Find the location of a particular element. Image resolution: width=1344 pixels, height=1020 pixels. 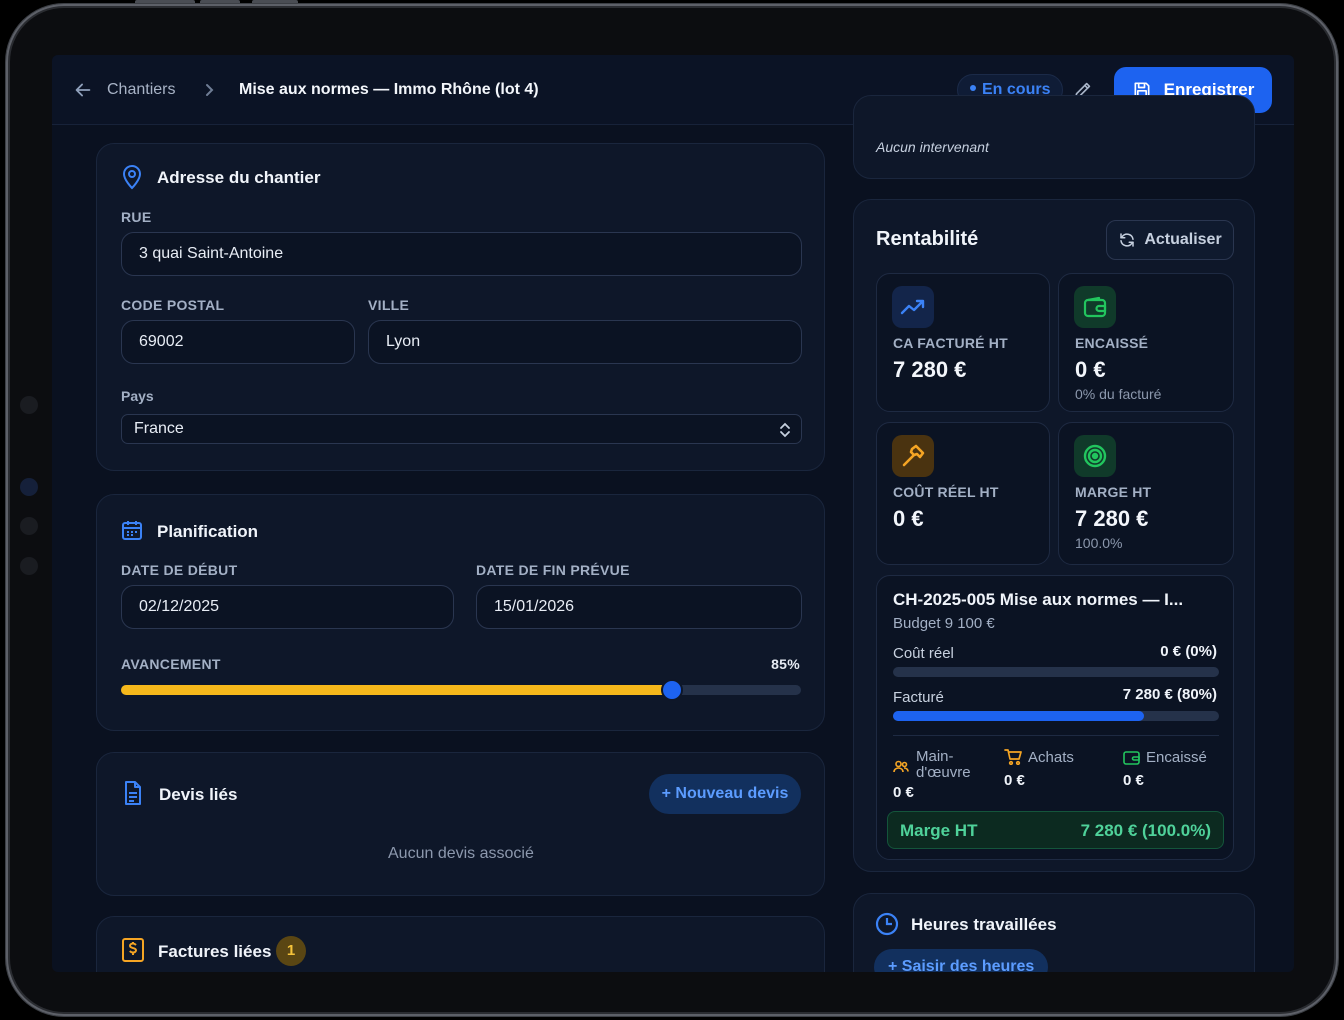

marge-summary-value: 7 280 € (100.0%) is located at coordinates (1145, 830).